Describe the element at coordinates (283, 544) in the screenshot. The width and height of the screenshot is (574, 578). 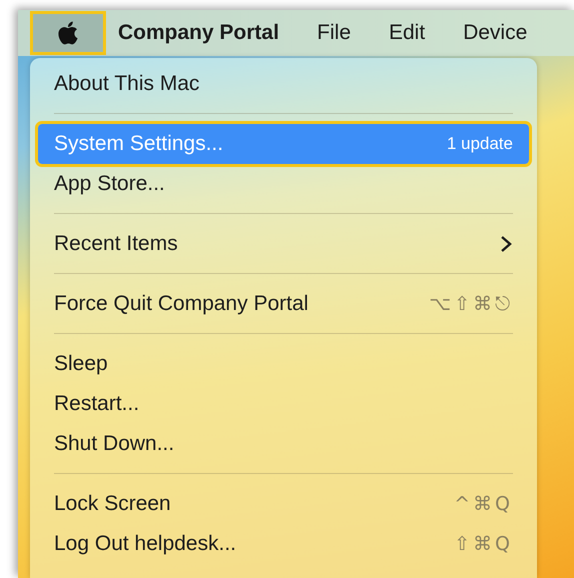
I see `menu-item: Log Out helpdesk... ⇧⌘Q` at that location.